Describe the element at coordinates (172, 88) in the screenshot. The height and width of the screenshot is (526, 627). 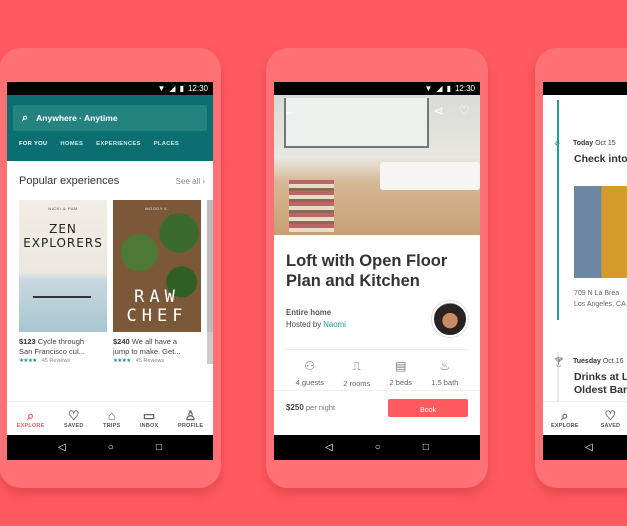
I see `signal-icon: ◢` at that location.